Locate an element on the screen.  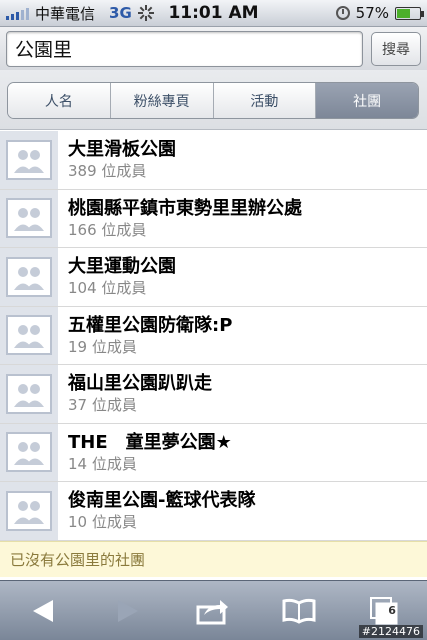
rotation-lock-icon is located at coordinates (342, 13).